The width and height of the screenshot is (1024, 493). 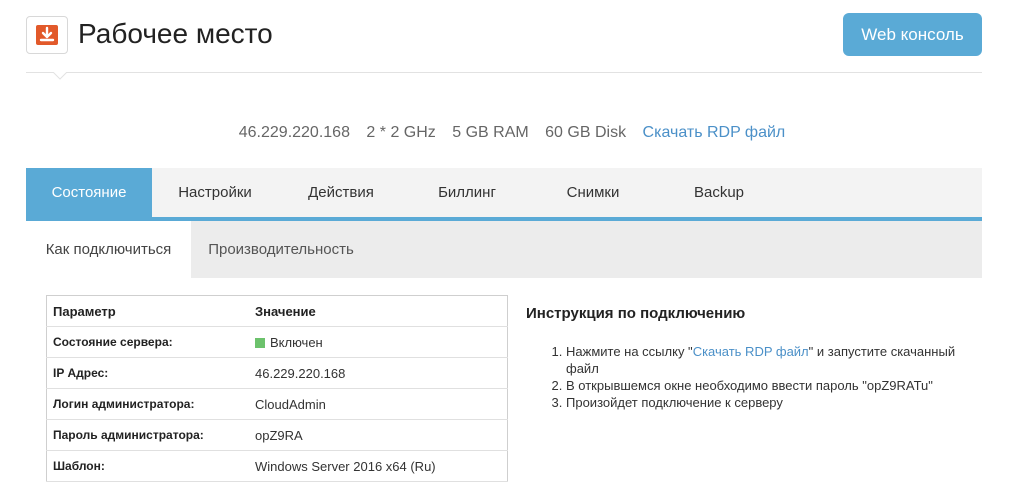 I want to click on header-divider, so click(x=504, y=72).